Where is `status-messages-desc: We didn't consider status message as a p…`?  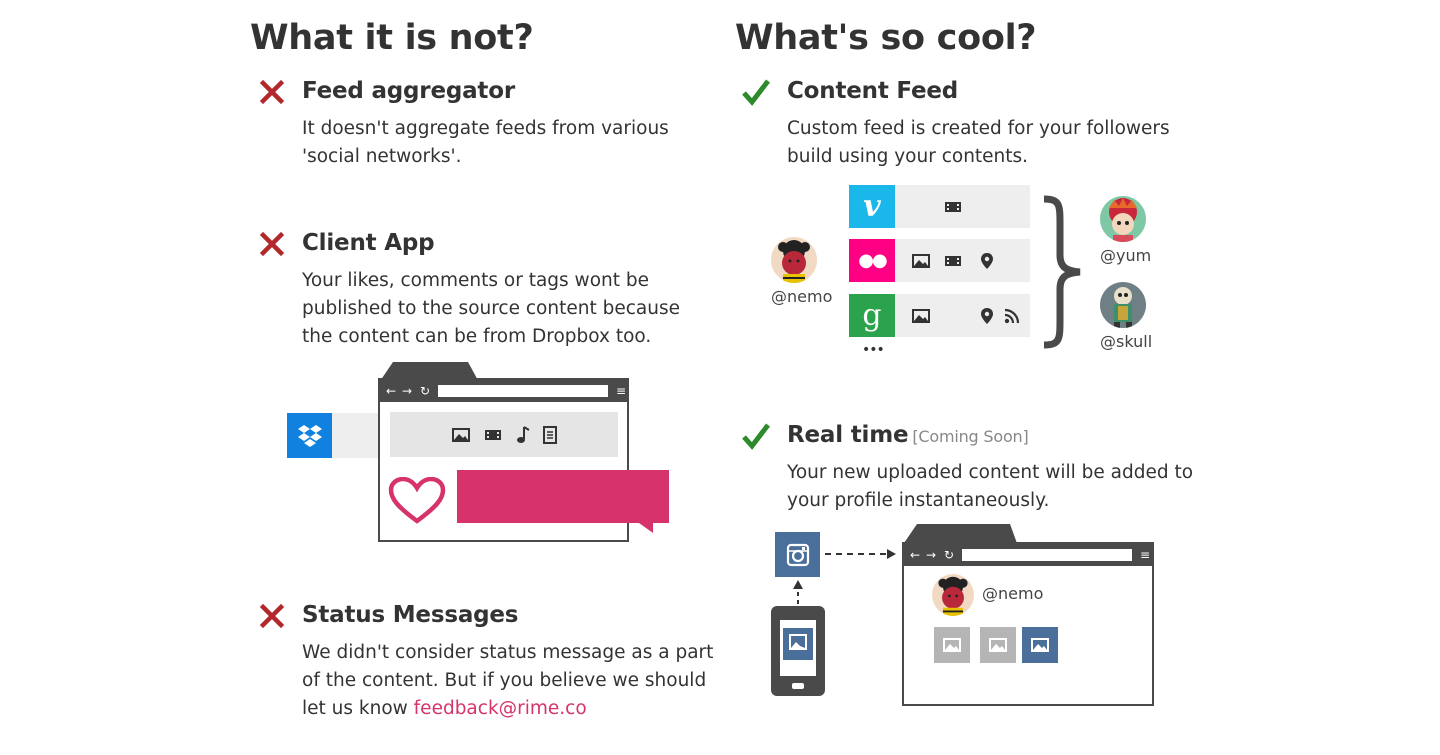 status-messages-desc: We didn't consider status message as a p… is located at coordinates (508, 680).